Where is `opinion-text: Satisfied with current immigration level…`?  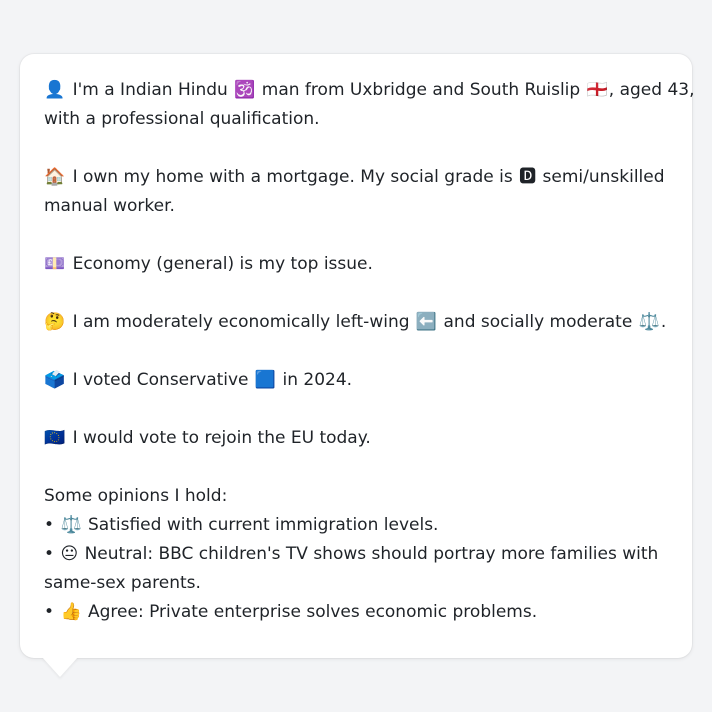
opinion-text: Satisfied with current immigration level… is located at coordinates (263, 525).